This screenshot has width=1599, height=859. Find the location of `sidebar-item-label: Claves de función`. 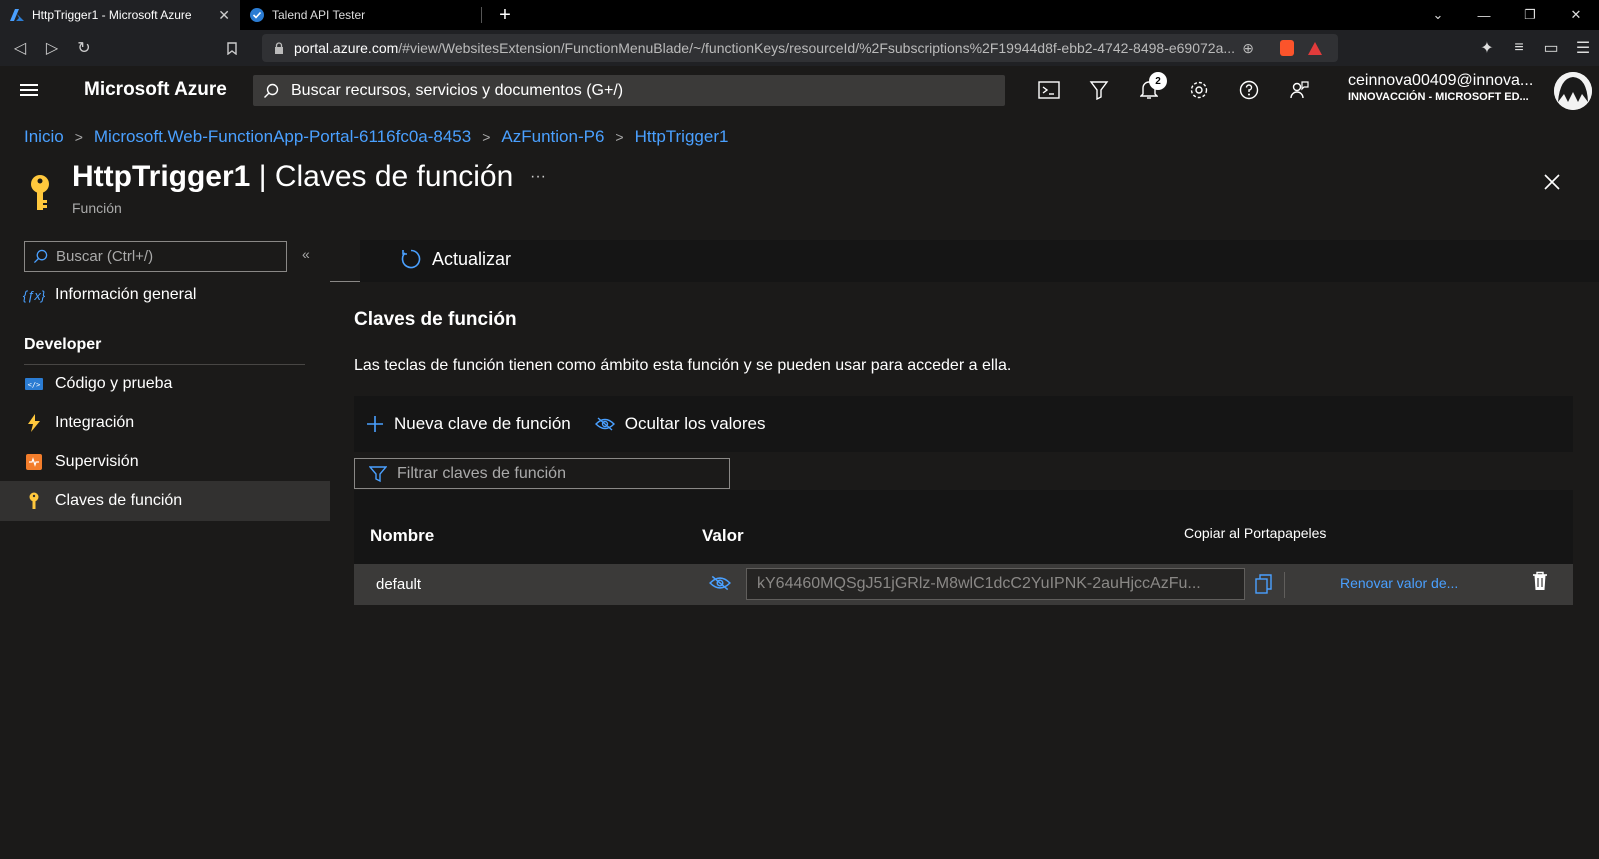

sidebar-item-label: Claves de función is located at coordinates (119, 500).